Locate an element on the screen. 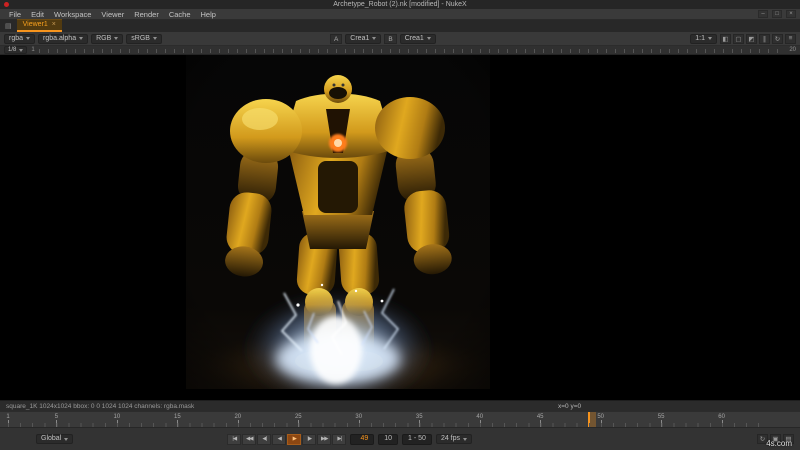  ab-input-group: A Crea1 B Crea1 is located at coordinates (382, 38).